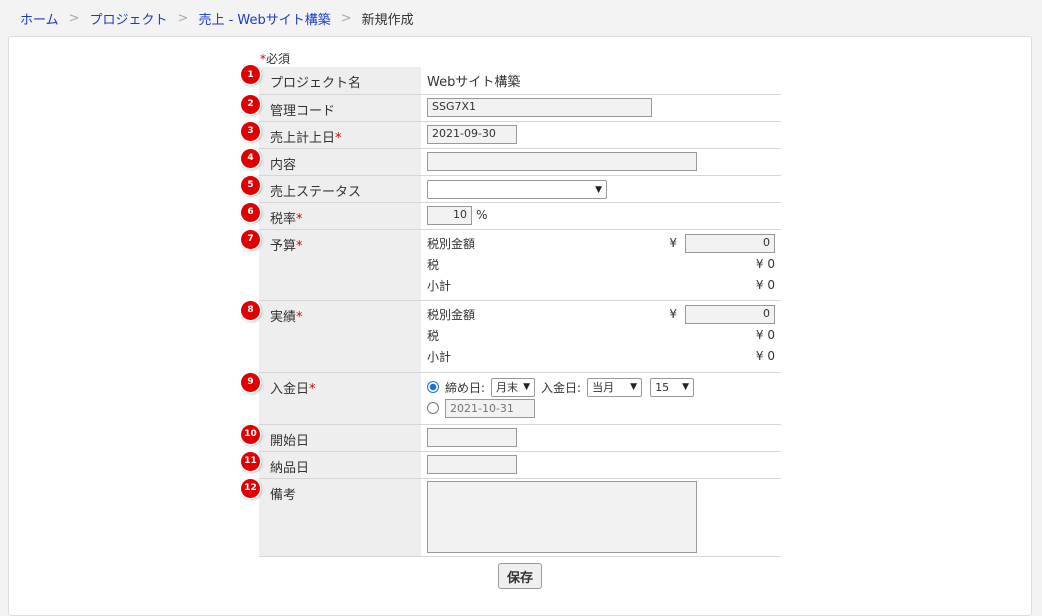 This screenshot has width=1042, height=616. What do you see at coordinates (730, 243) in the screenshot?
I see `budget-excl-input: 0` at bounding box center [730, 243].